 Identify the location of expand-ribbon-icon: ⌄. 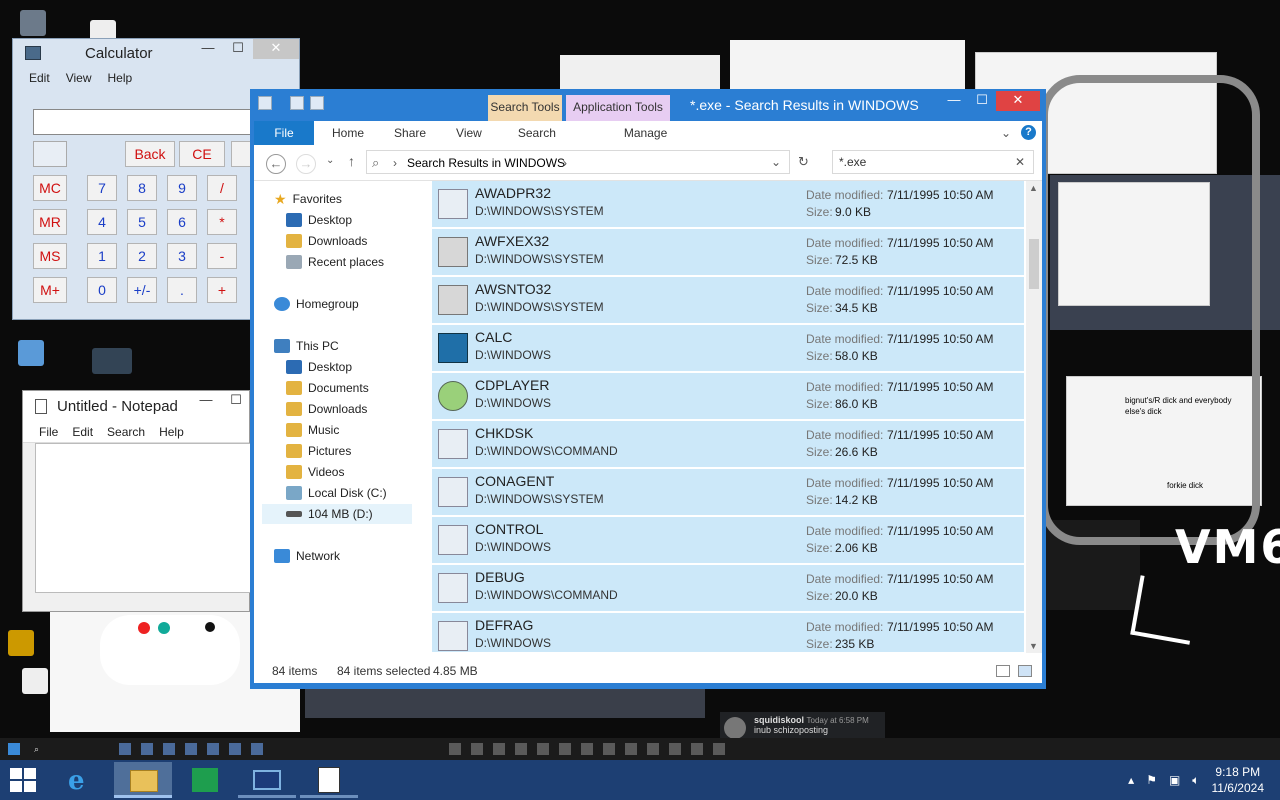
(1006, 133).